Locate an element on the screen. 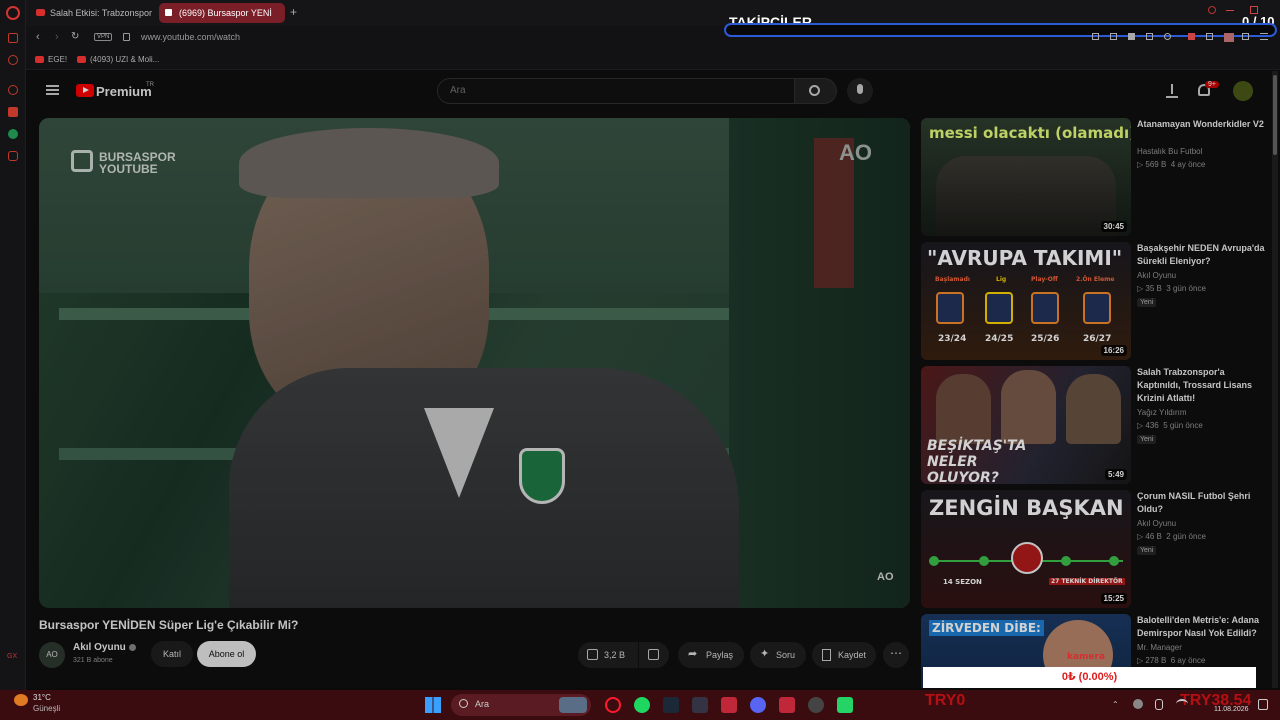 The height and width of the screenshot is (720, 1280). discord-icon is located at coordinates (758, 705).